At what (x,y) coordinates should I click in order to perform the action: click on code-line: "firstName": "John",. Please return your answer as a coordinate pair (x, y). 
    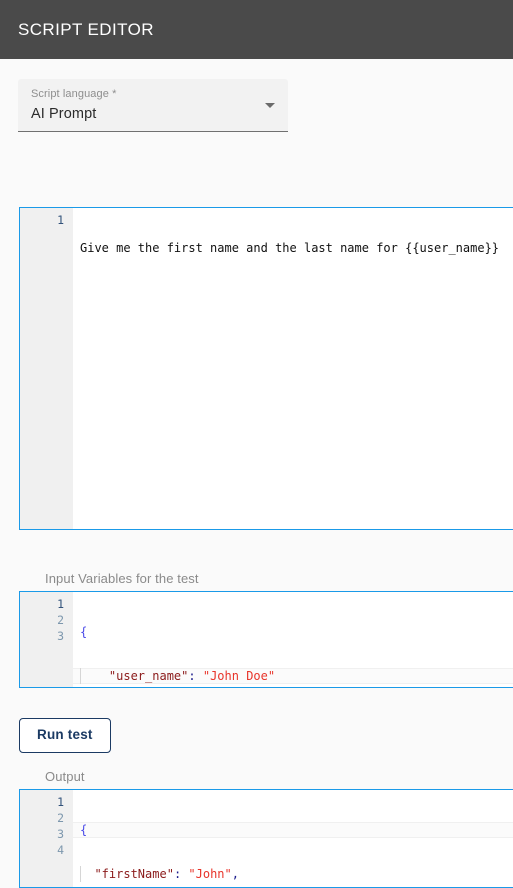
    Looking at the image, I should click on (293, 874).